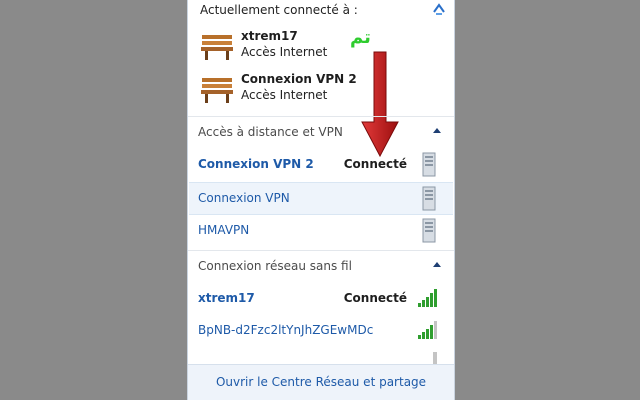  What do you see at coordinates (375, 164) in the screenshot?
I see `vpn-item-status: Connecté` at bounding box center [375, 164].